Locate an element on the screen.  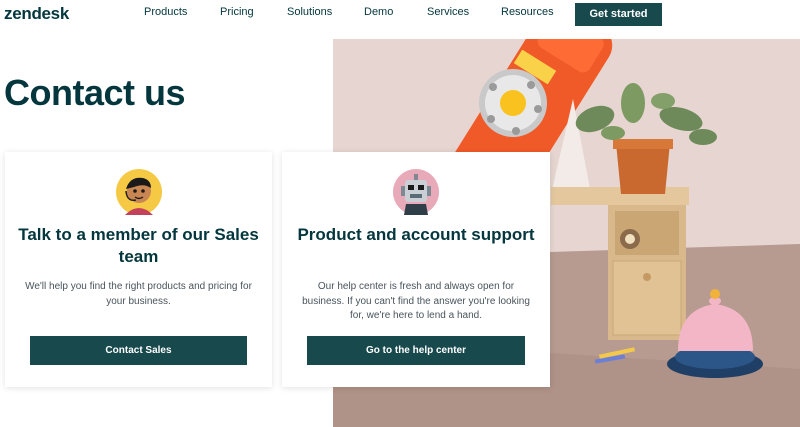
card-title: Product and account support is located at coordinates (416, 234).